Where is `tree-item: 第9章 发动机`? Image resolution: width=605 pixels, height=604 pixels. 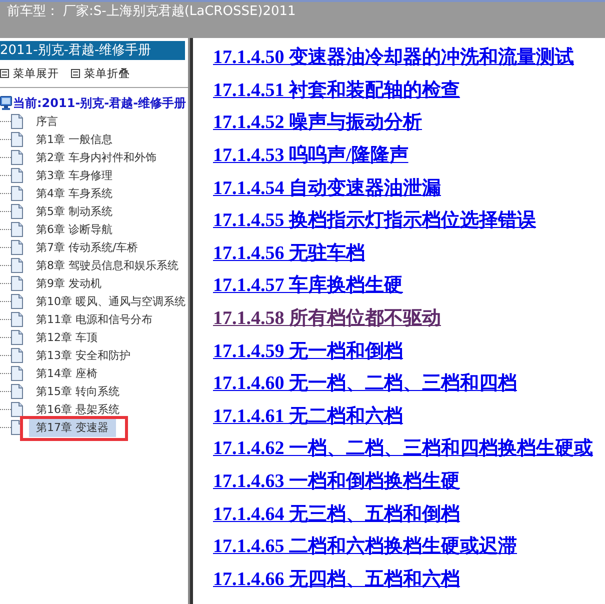
tree-item: 第9章 发动机 is located at coordinates (66, 283).